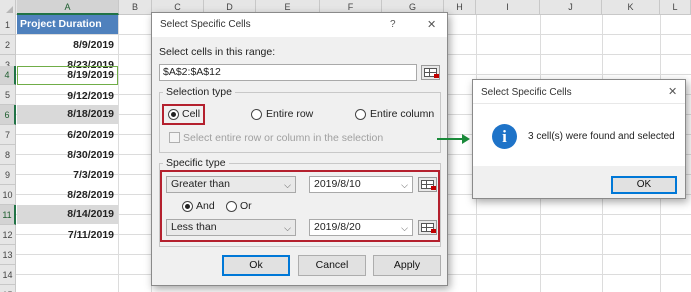 The width and height of the screenshot is (691, 292). I want to click on row-header-1: 1, so click(8, 25).